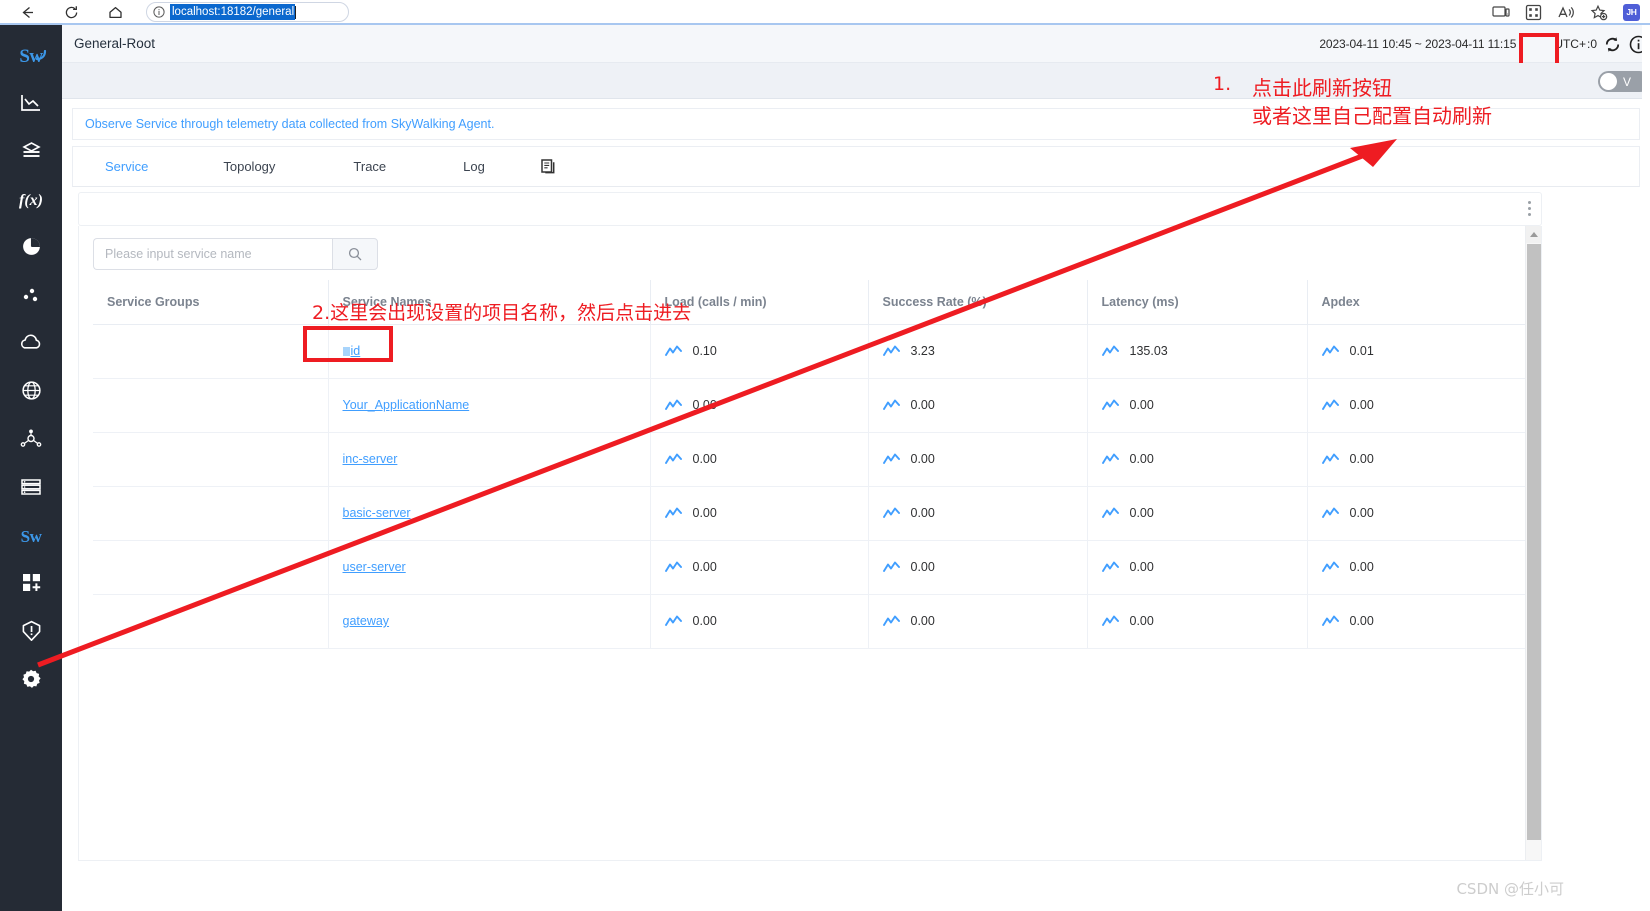  What do you see at coordinates (31, 57) in the screenshot?
I see `skywalking-logo: Sw` at bounding box center [31, 57].